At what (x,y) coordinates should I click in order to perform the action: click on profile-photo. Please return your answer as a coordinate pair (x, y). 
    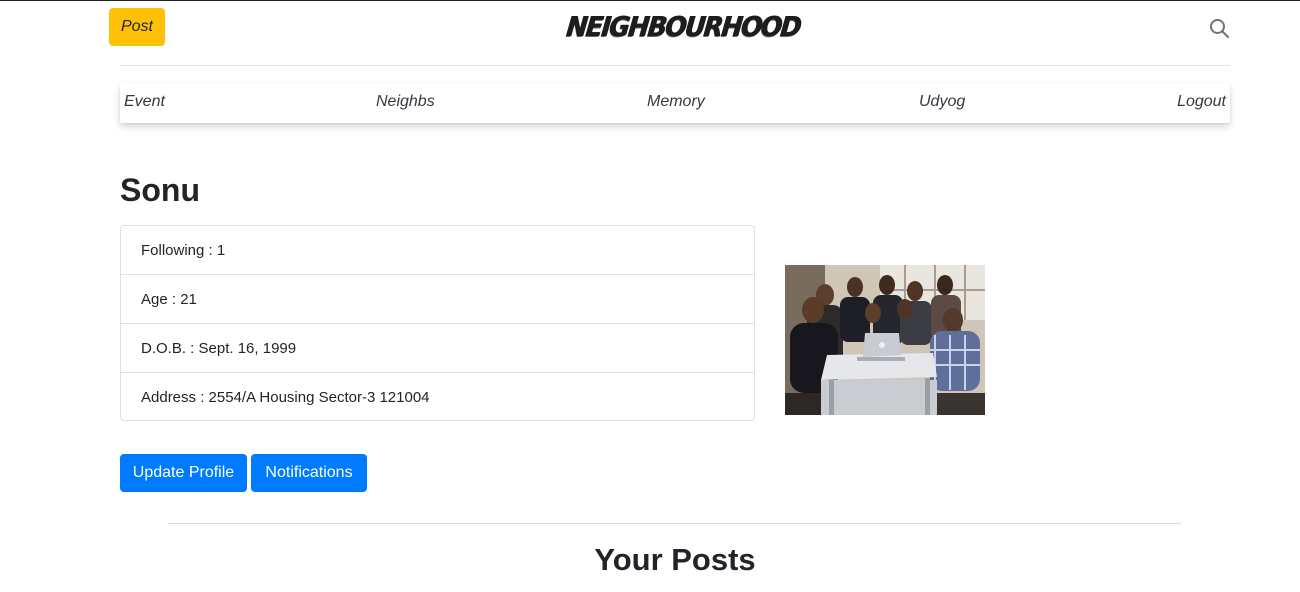
    Looking at the image, I should click on (885, 340).